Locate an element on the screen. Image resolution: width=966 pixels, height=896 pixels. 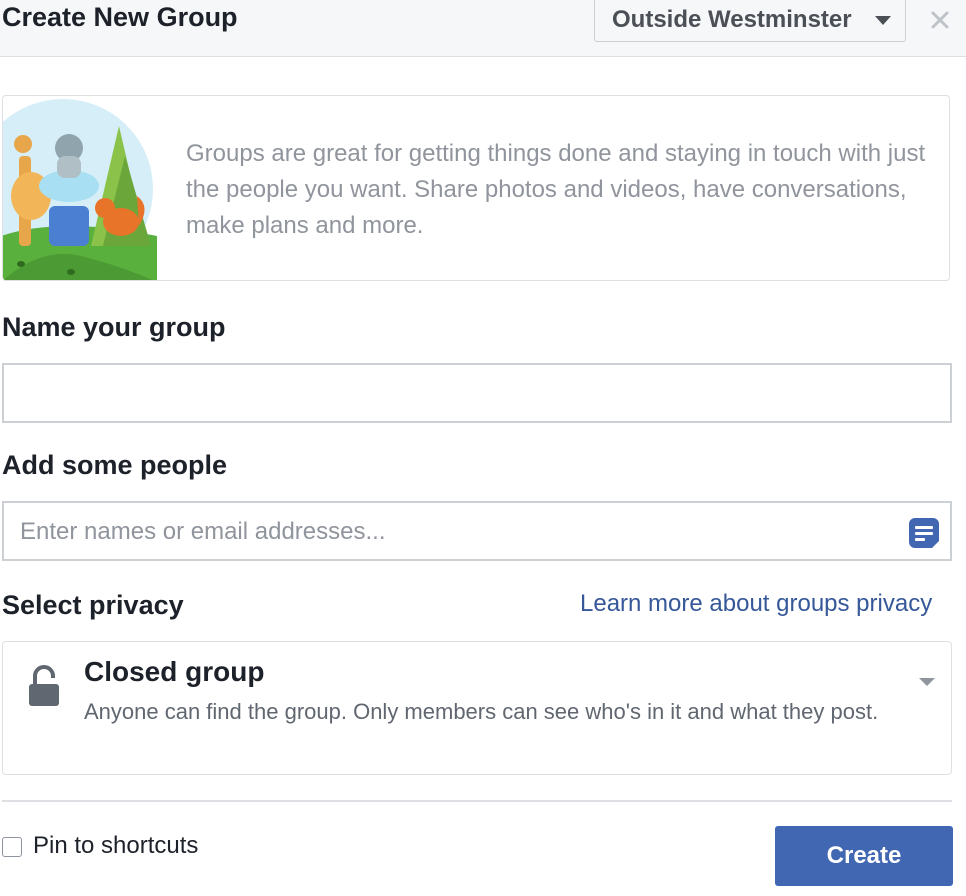
dialog-title: Create New Group is located at coordinates (120, 17).